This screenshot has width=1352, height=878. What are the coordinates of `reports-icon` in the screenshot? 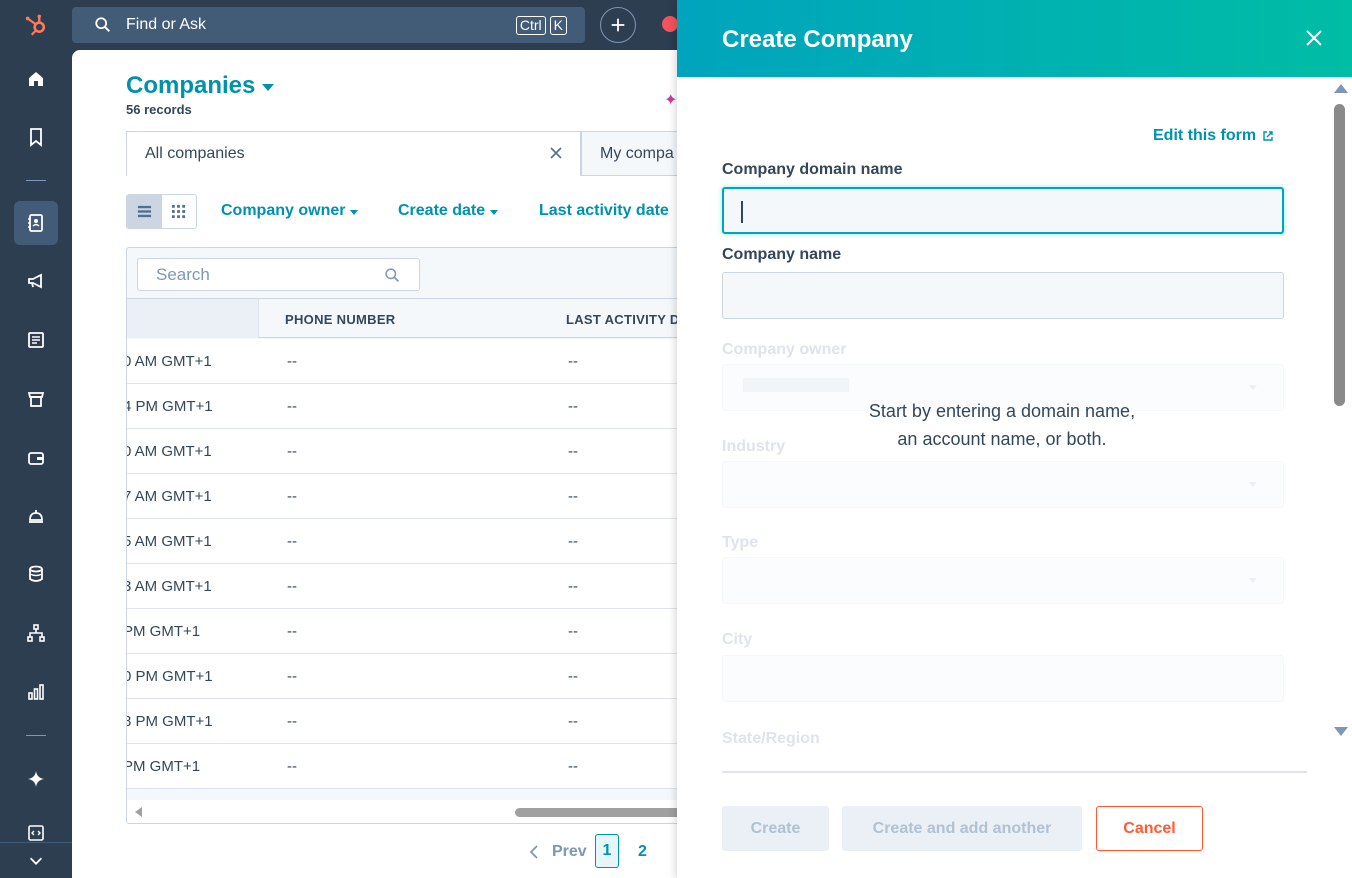 It's located at (36, 692).